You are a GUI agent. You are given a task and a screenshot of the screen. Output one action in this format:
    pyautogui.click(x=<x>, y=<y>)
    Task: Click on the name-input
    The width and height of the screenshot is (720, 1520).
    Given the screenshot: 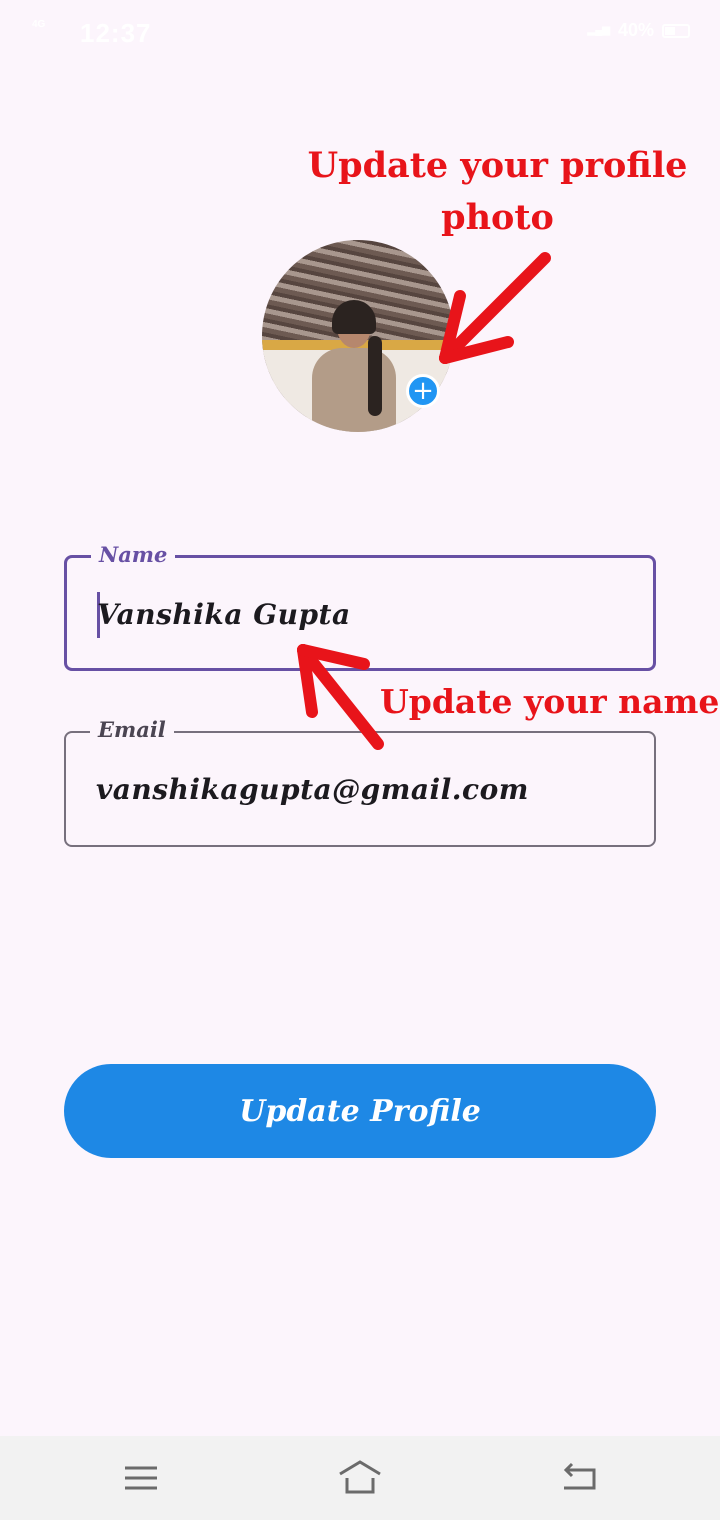 What is the action you would take?
    pyautogui.click(x=362, y=614)
    